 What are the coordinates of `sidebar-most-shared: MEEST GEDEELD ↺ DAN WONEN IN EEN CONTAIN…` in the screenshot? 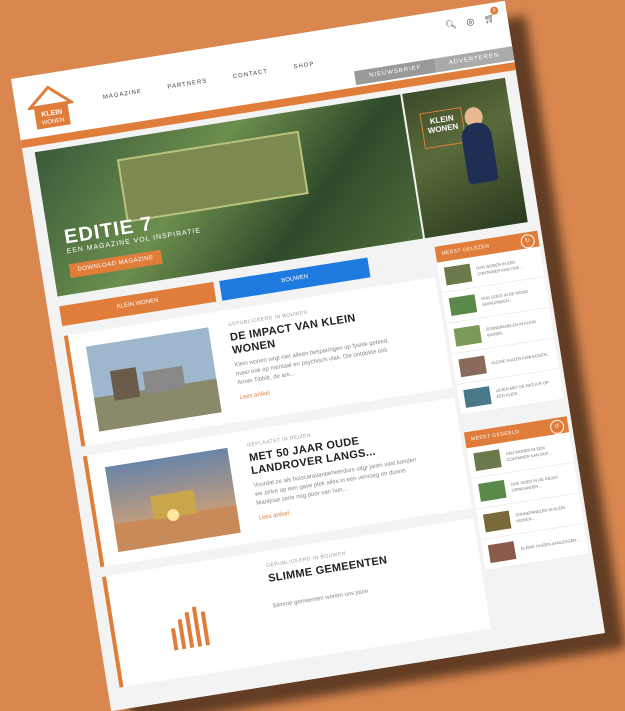 It's located at (526, 493).